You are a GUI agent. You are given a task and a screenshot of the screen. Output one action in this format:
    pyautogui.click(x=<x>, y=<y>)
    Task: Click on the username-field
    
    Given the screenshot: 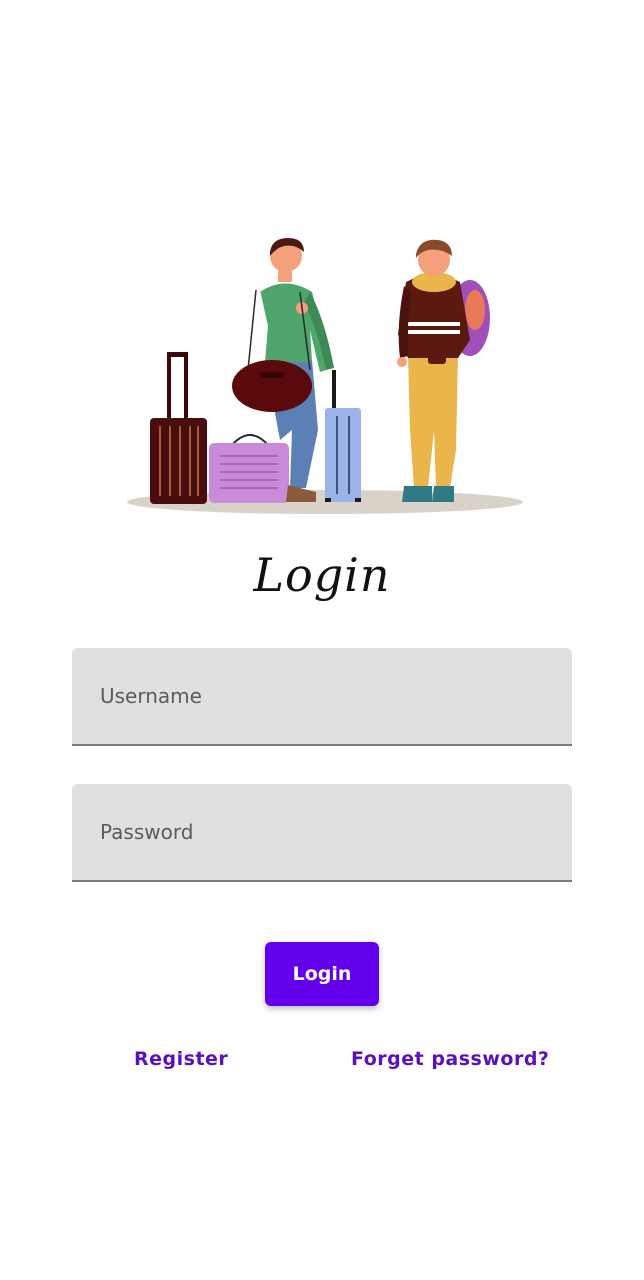 What is the action you would take?
    pyautogui.click(x=322, y=697)
    